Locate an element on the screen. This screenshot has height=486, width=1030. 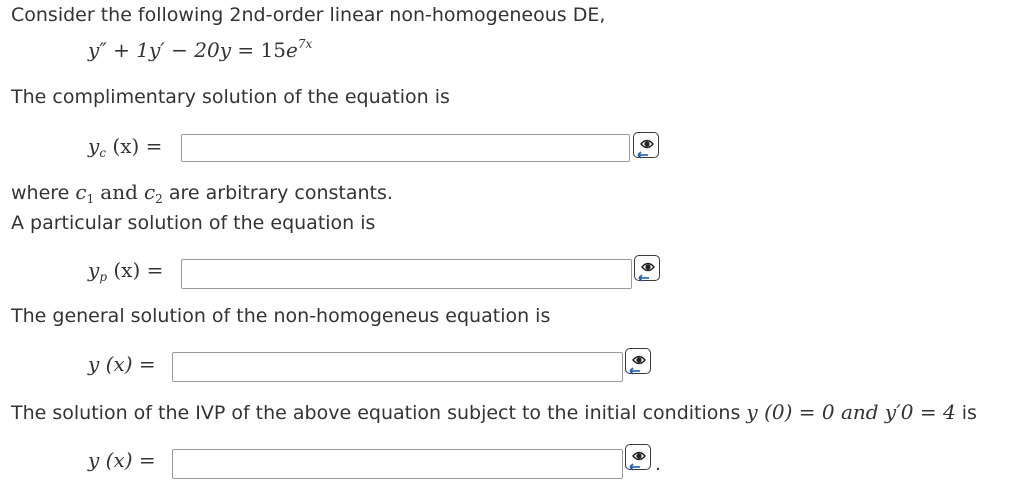
ivp-label: y (x) = is located at coordinates (122, 460).